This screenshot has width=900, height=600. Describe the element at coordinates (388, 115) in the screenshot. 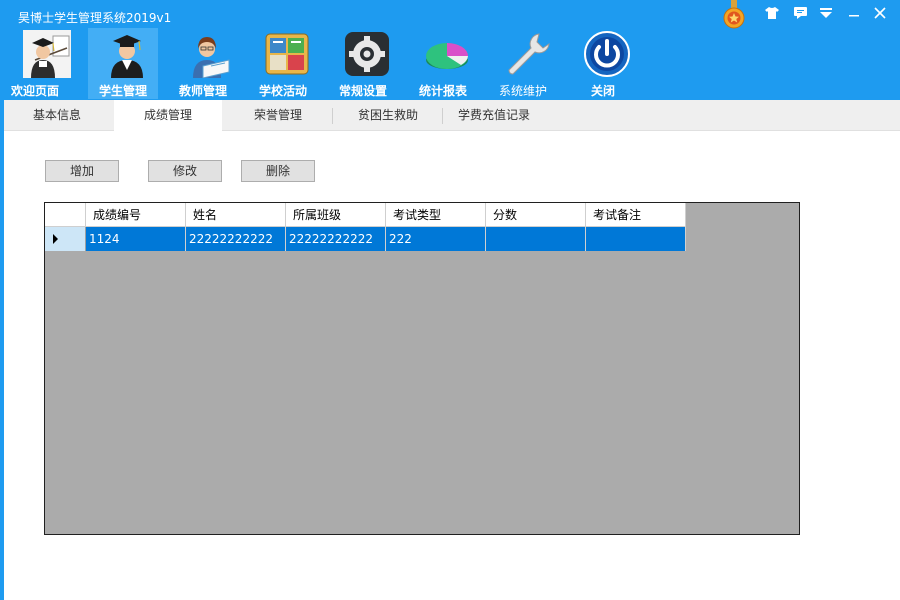

I see `tab-poverty-aid: 贫困生救助` at that location.